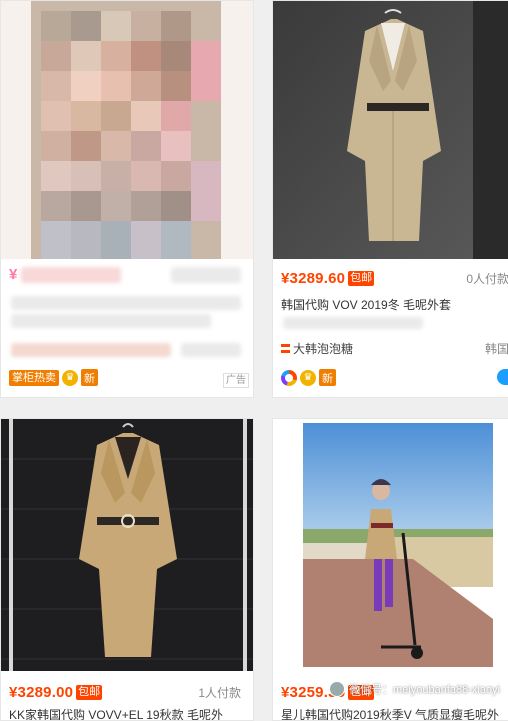  I want to click on blurred-location, so click(211, 350).